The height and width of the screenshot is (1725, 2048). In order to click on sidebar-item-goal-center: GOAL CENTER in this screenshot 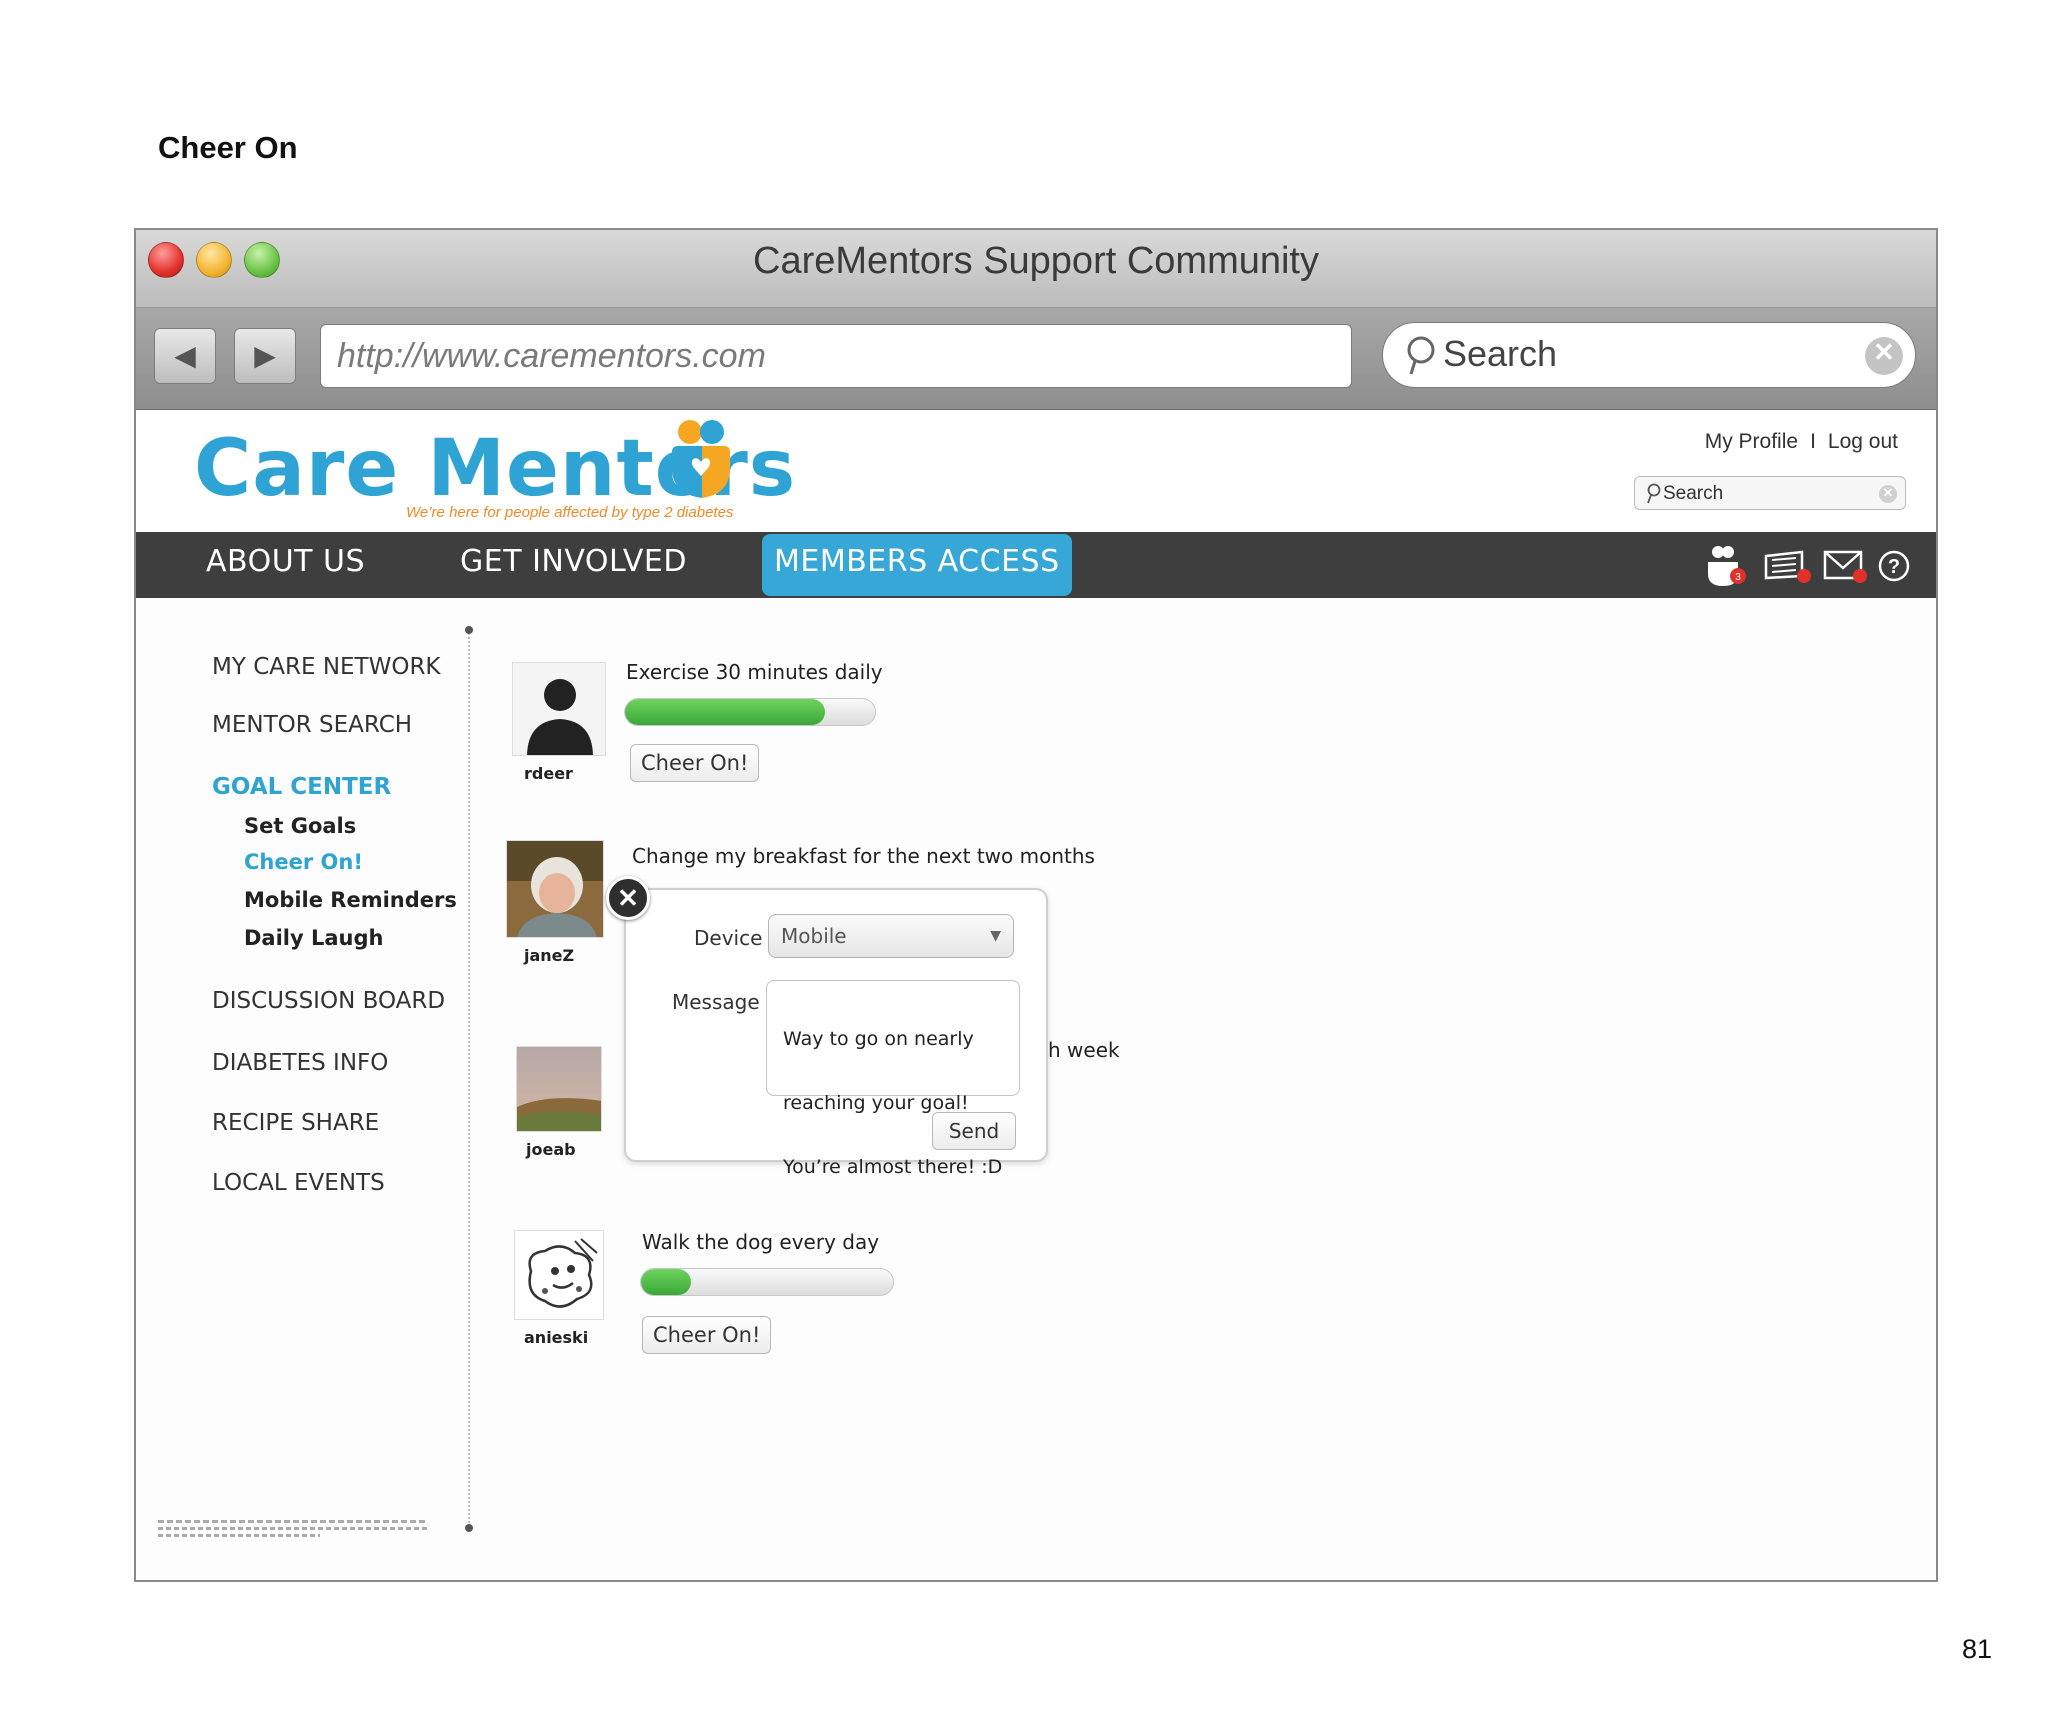, I will do `click(301, 787)`.